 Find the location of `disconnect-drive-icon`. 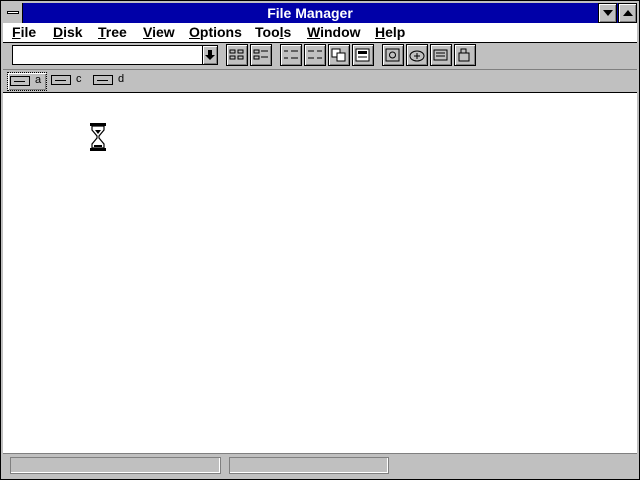

disconnect-drive-icon is located at coordinates (260, 54).